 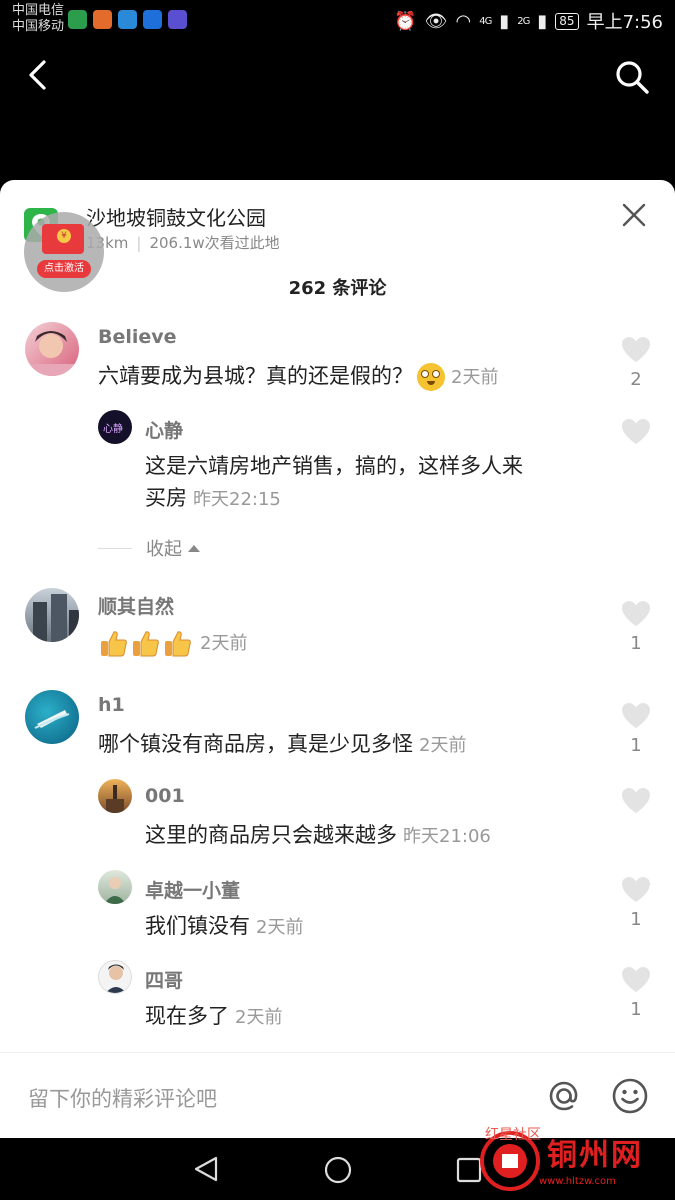 What do you see at coordinates (111, 705) in the screenshot?
I see `username: h1` at bounding box center [111, 705].